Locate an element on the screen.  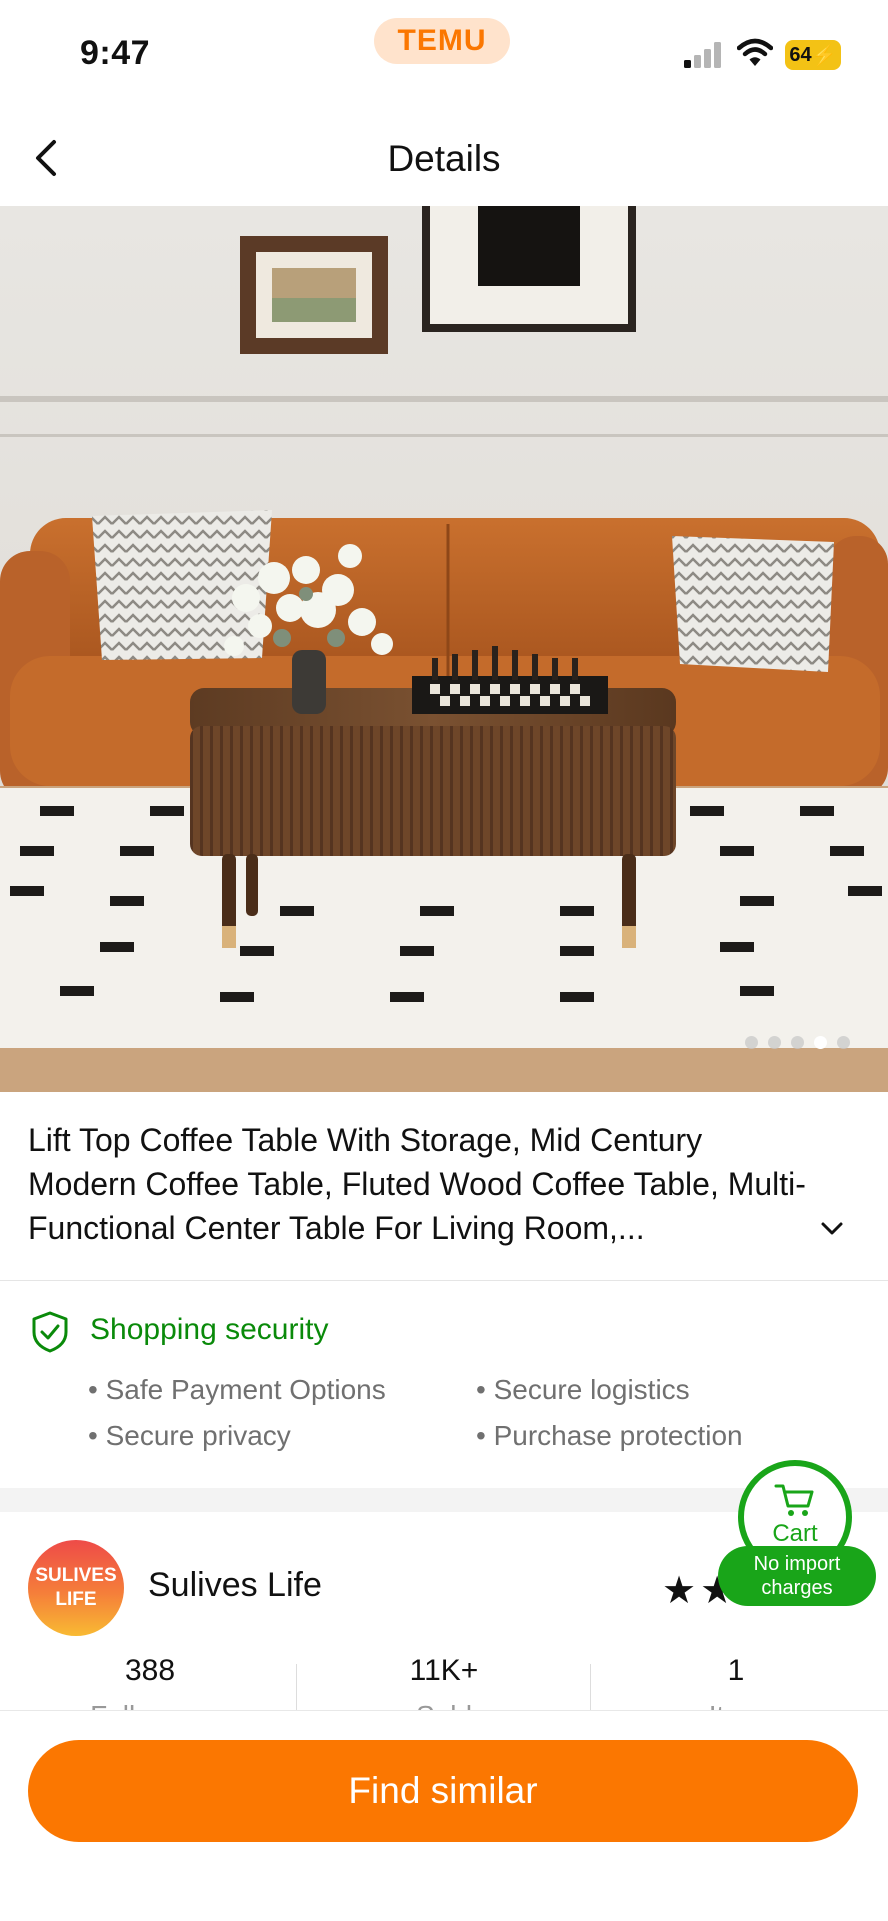
battery-indicator: 64 ⚡ is located at coordinates (813, 55).